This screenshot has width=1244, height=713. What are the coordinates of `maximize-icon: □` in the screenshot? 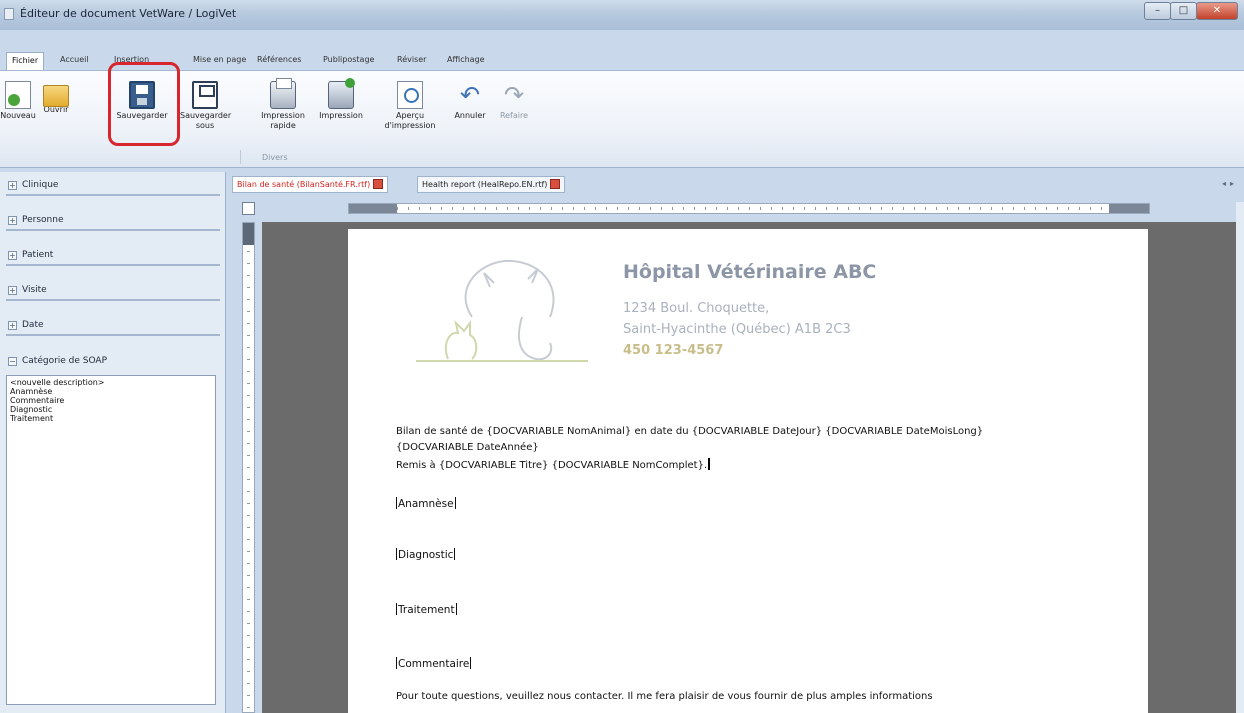 It's located at (1183, 11).